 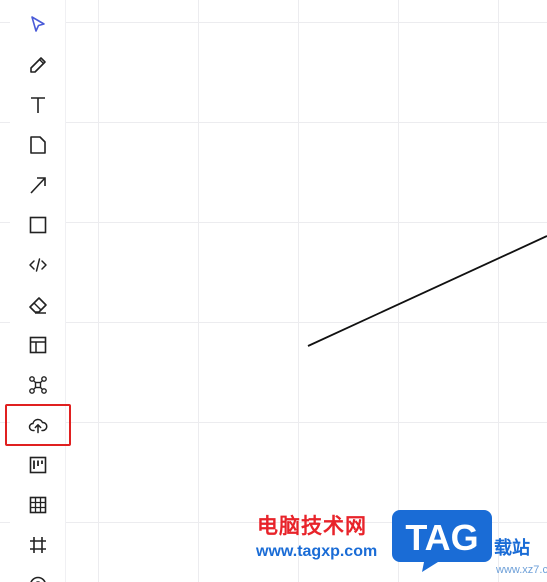 I want to click on select-tool-button, so click(x=38, y=25).